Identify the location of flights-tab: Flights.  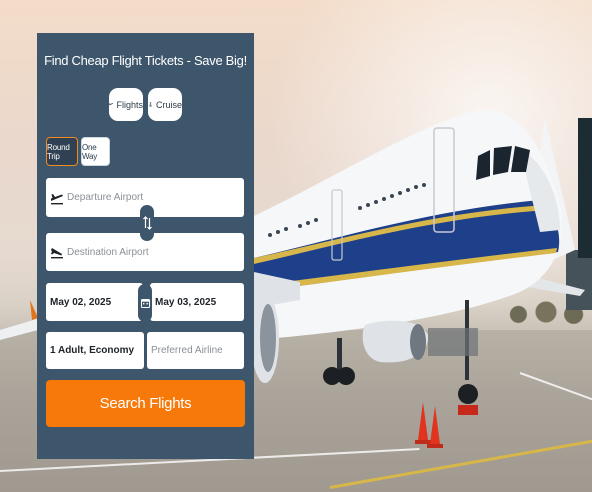
(126, 104).